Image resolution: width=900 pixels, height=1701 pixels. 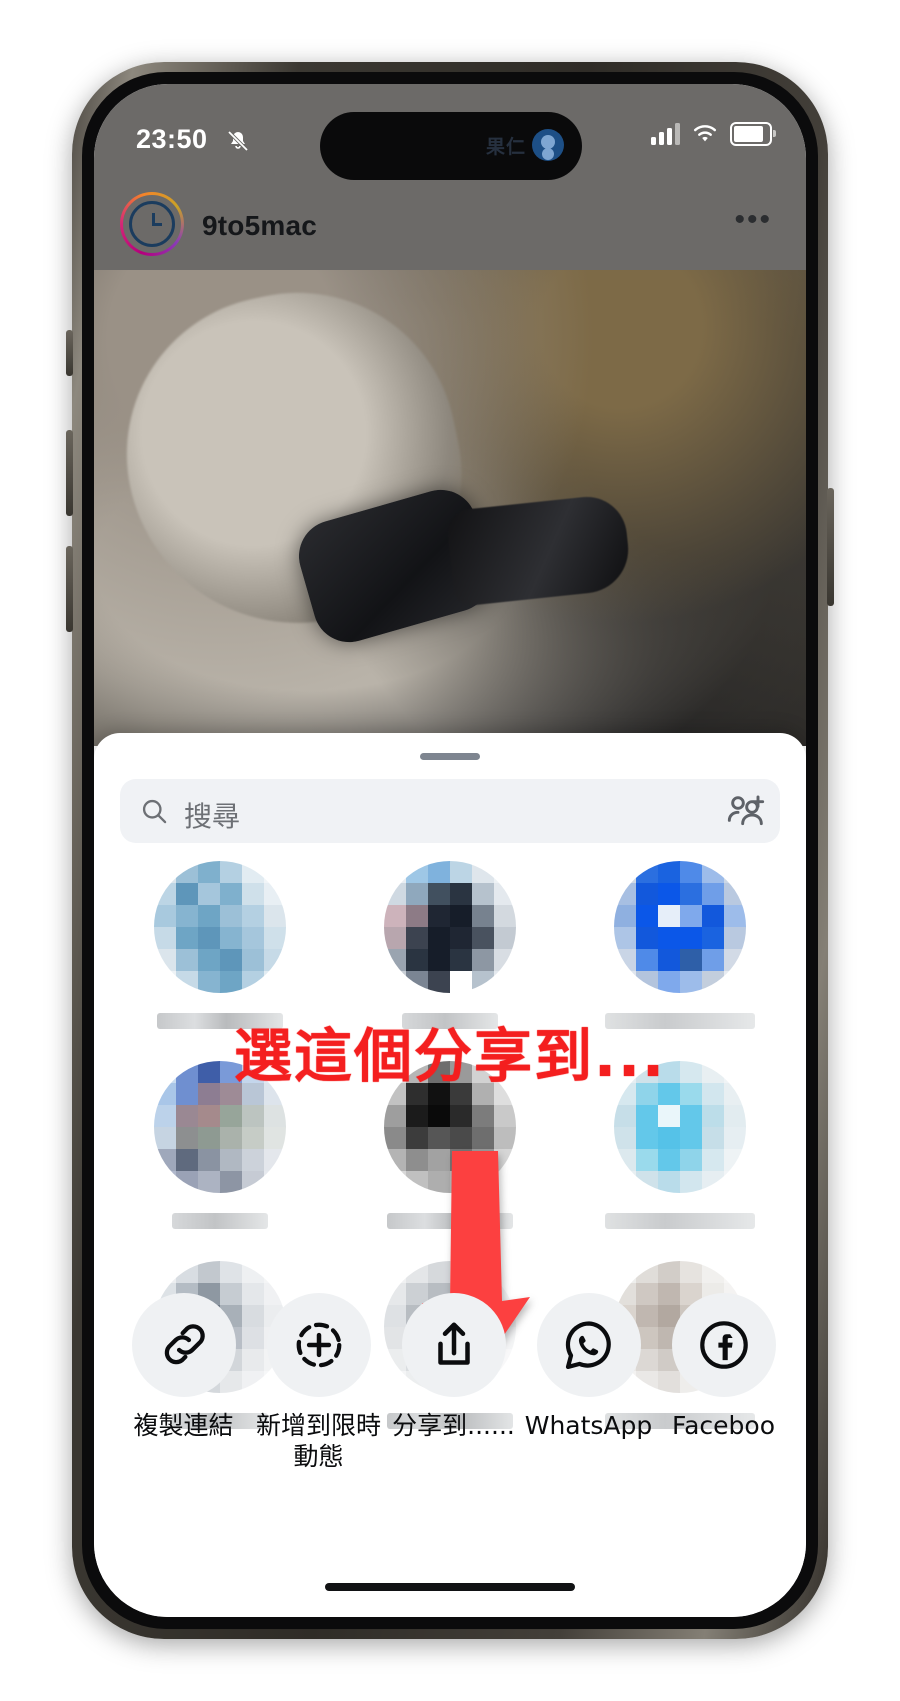 I want to click on dynamic-island: 果仁, so click(x=451, y=146).